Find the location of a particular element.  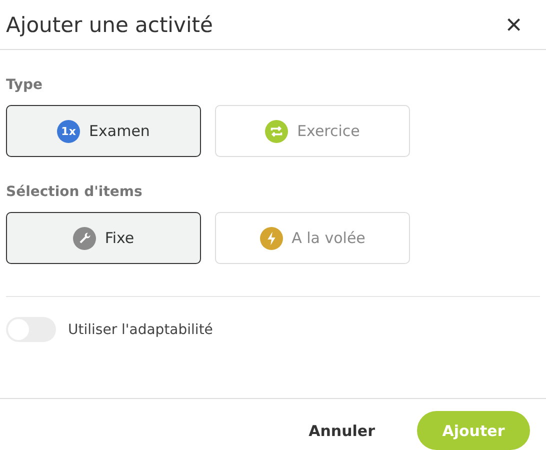

section-label: Type is located at coordinates (25, 85).